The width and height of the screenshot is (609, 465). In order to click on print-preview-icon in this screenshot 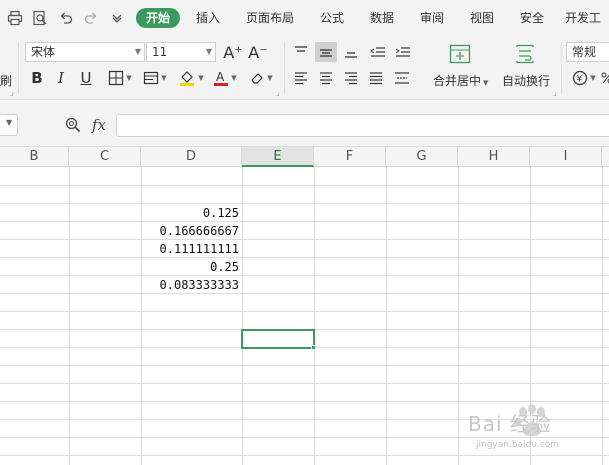, I will do `click(40, 18)`.